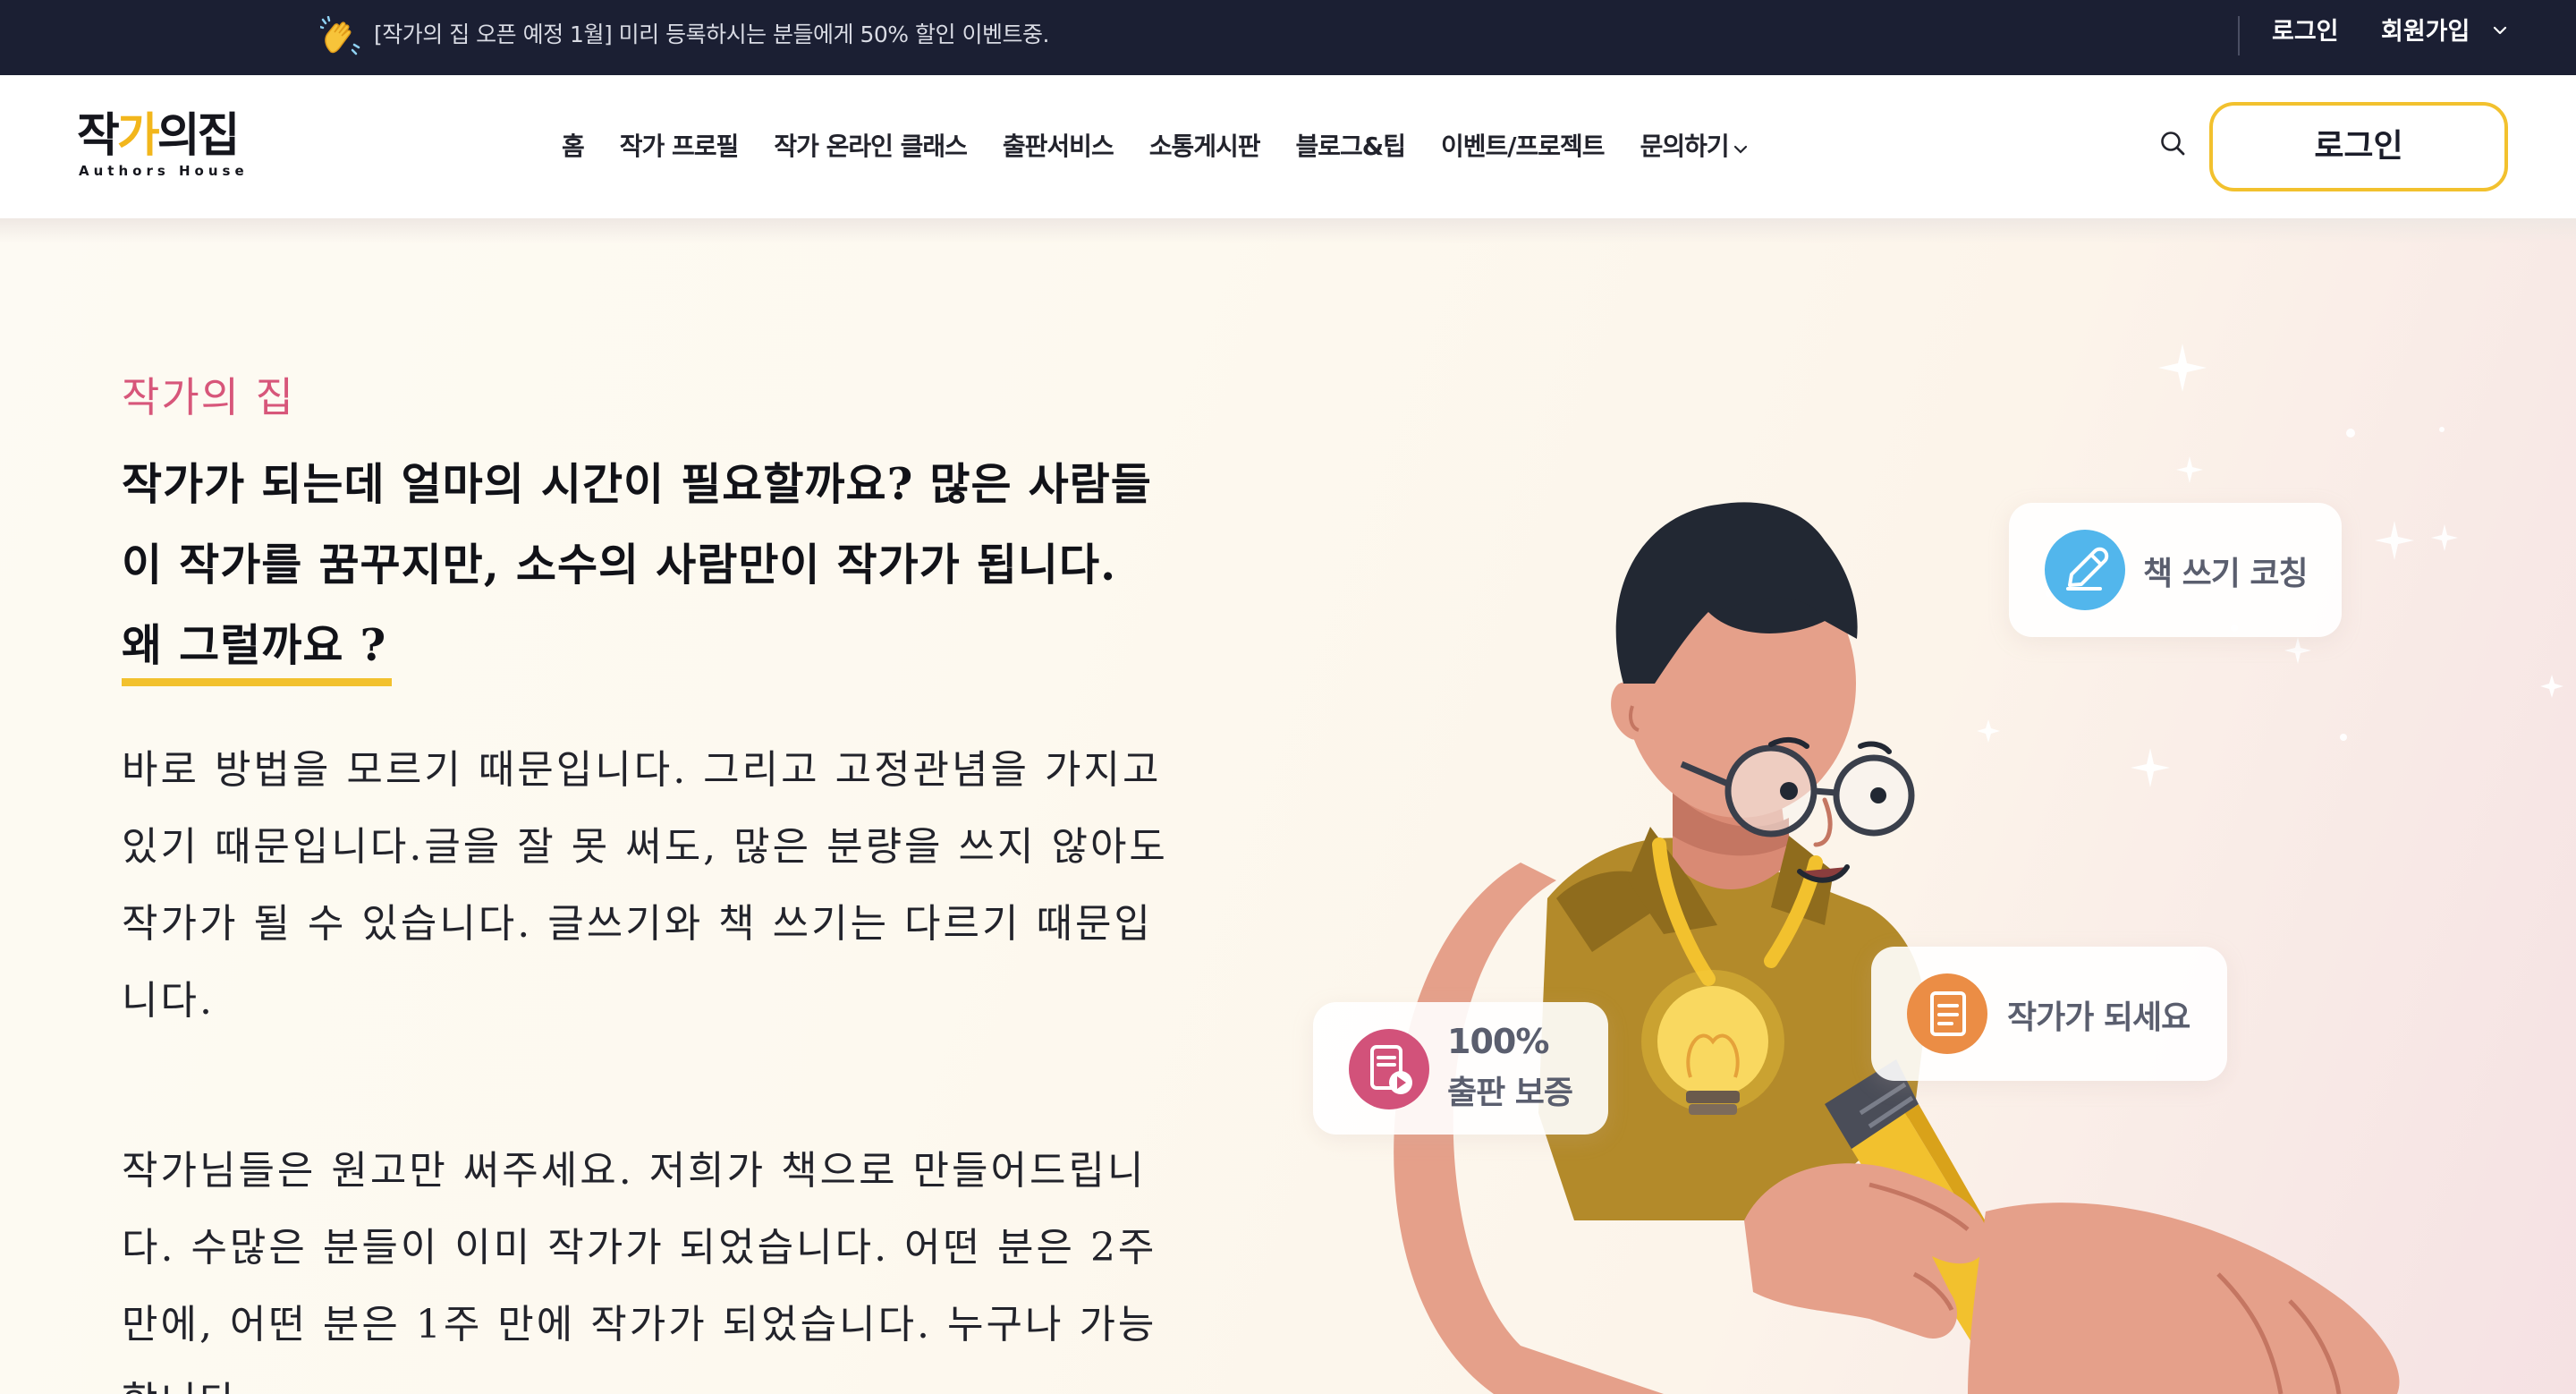  What do you see at coordinates (573, 146) in the screenshot?
I see `nav-item-home: 홈` at bounding box center [573, 146].